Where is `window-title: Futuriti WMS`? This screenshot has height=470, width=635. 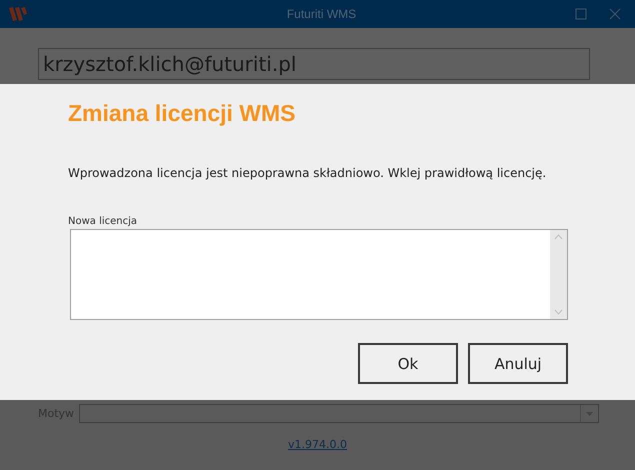
window-title: Futuriti WMS is located at coordinates (322, 14).